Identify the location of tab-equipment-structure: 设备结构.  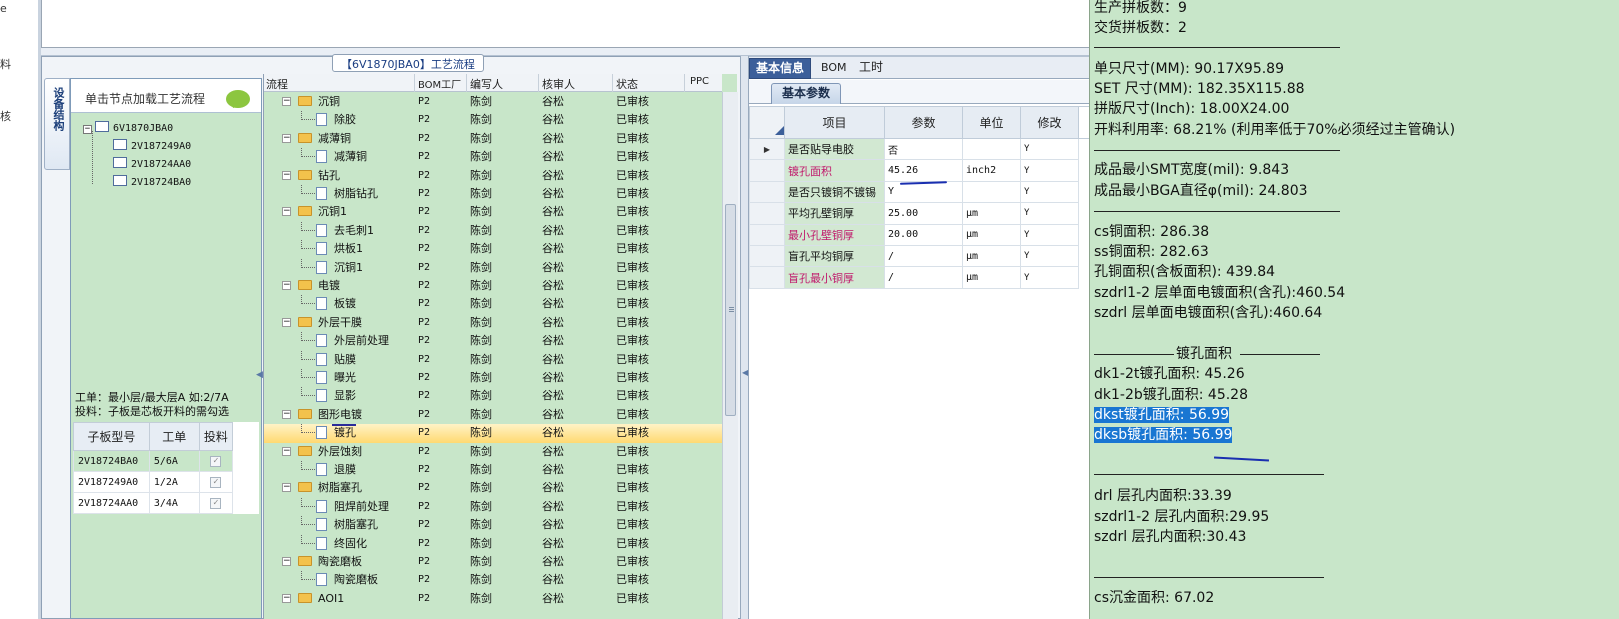
(57, 124).